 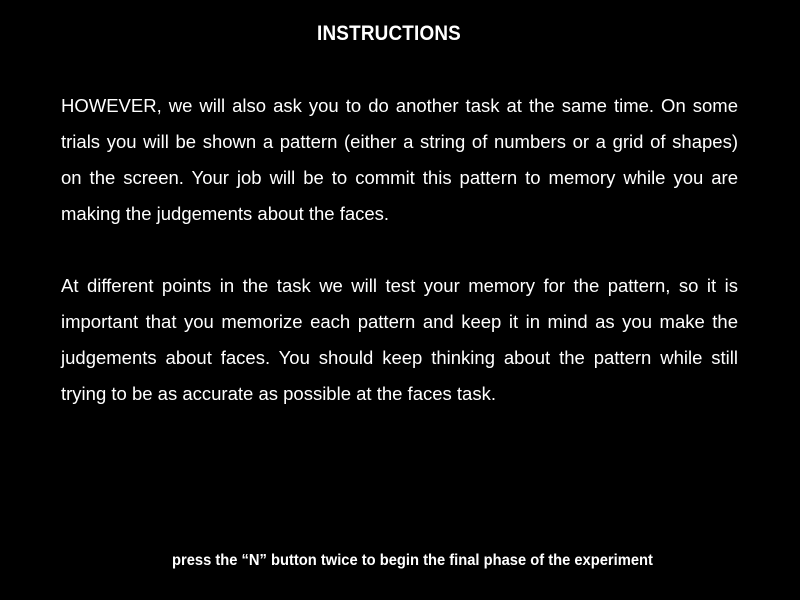 I want to click on page-title: INSTRUCTIONS, so click(x=389, y=33).